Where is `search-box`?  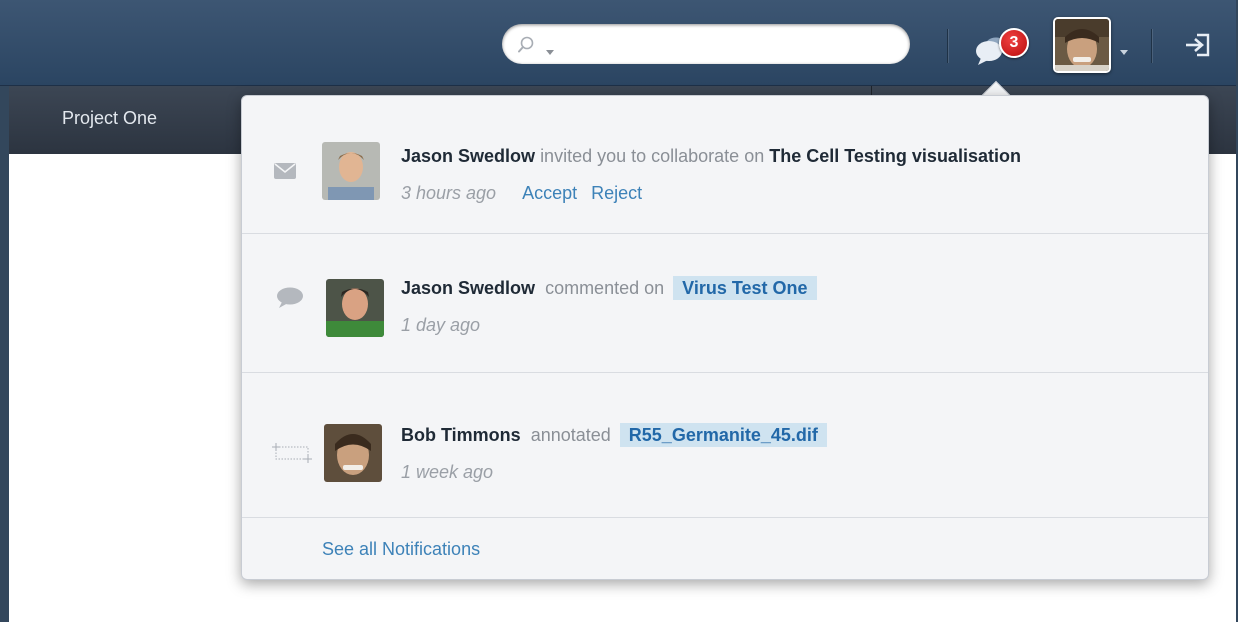
search-box is located at coordinates (706, 44).